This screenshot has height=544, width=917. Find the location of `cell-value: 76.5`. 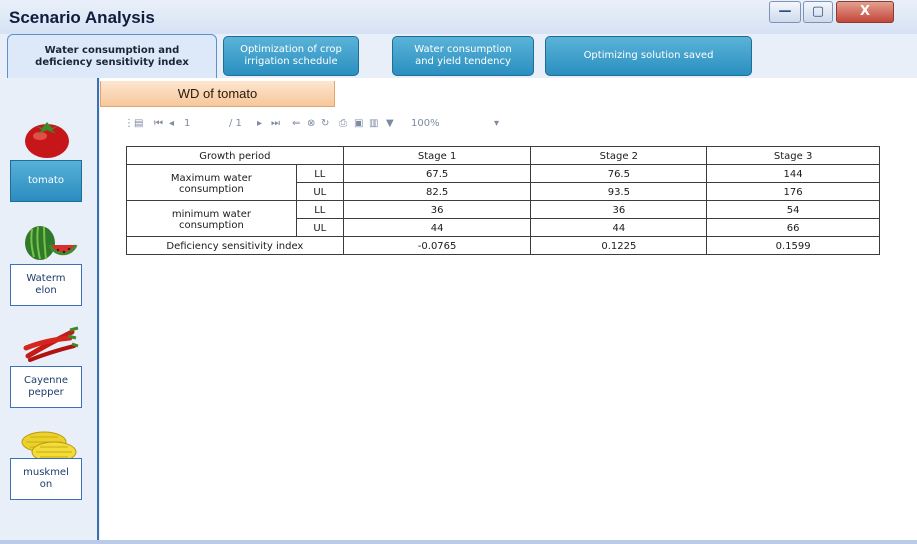

cell-value: 76.5 is located at coordinates (619, 173).